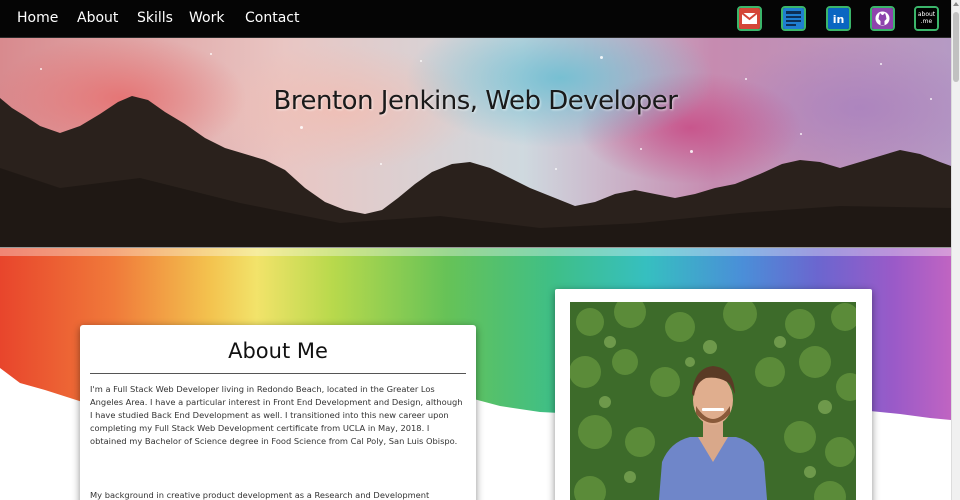 The width and height of the screenshot is (960, 500). I want to click on aboutme-line2: .me, so click(926, 21).